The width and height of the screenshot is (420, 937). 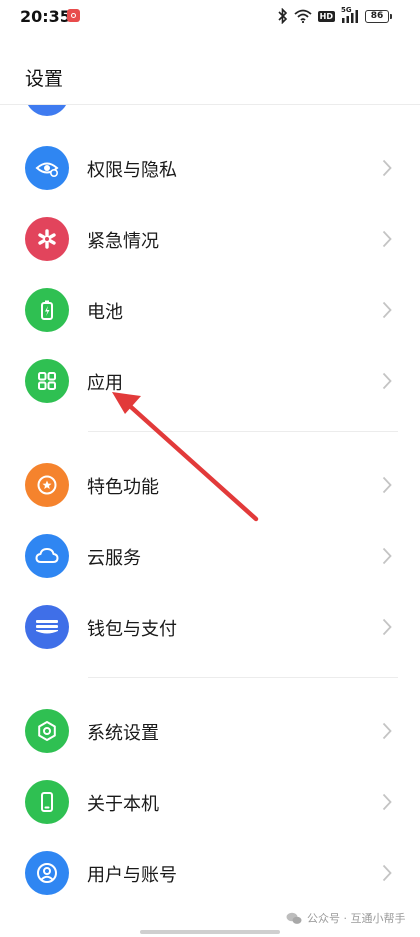 I want to click on signal-icon: 5G, so click(x=350, y=15).